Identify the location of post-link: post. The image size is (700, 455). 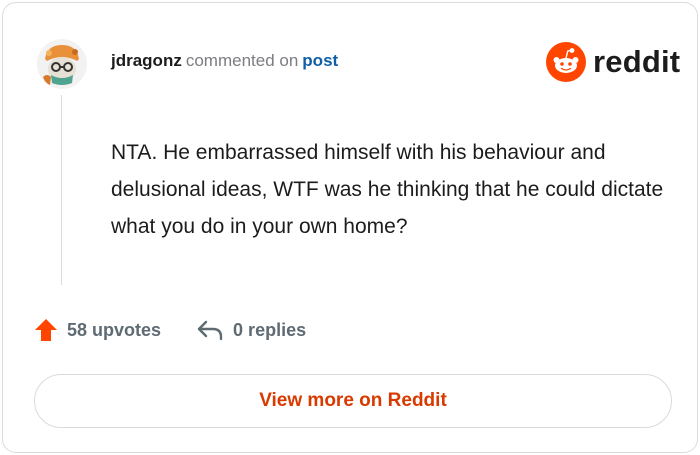
(320, 60).